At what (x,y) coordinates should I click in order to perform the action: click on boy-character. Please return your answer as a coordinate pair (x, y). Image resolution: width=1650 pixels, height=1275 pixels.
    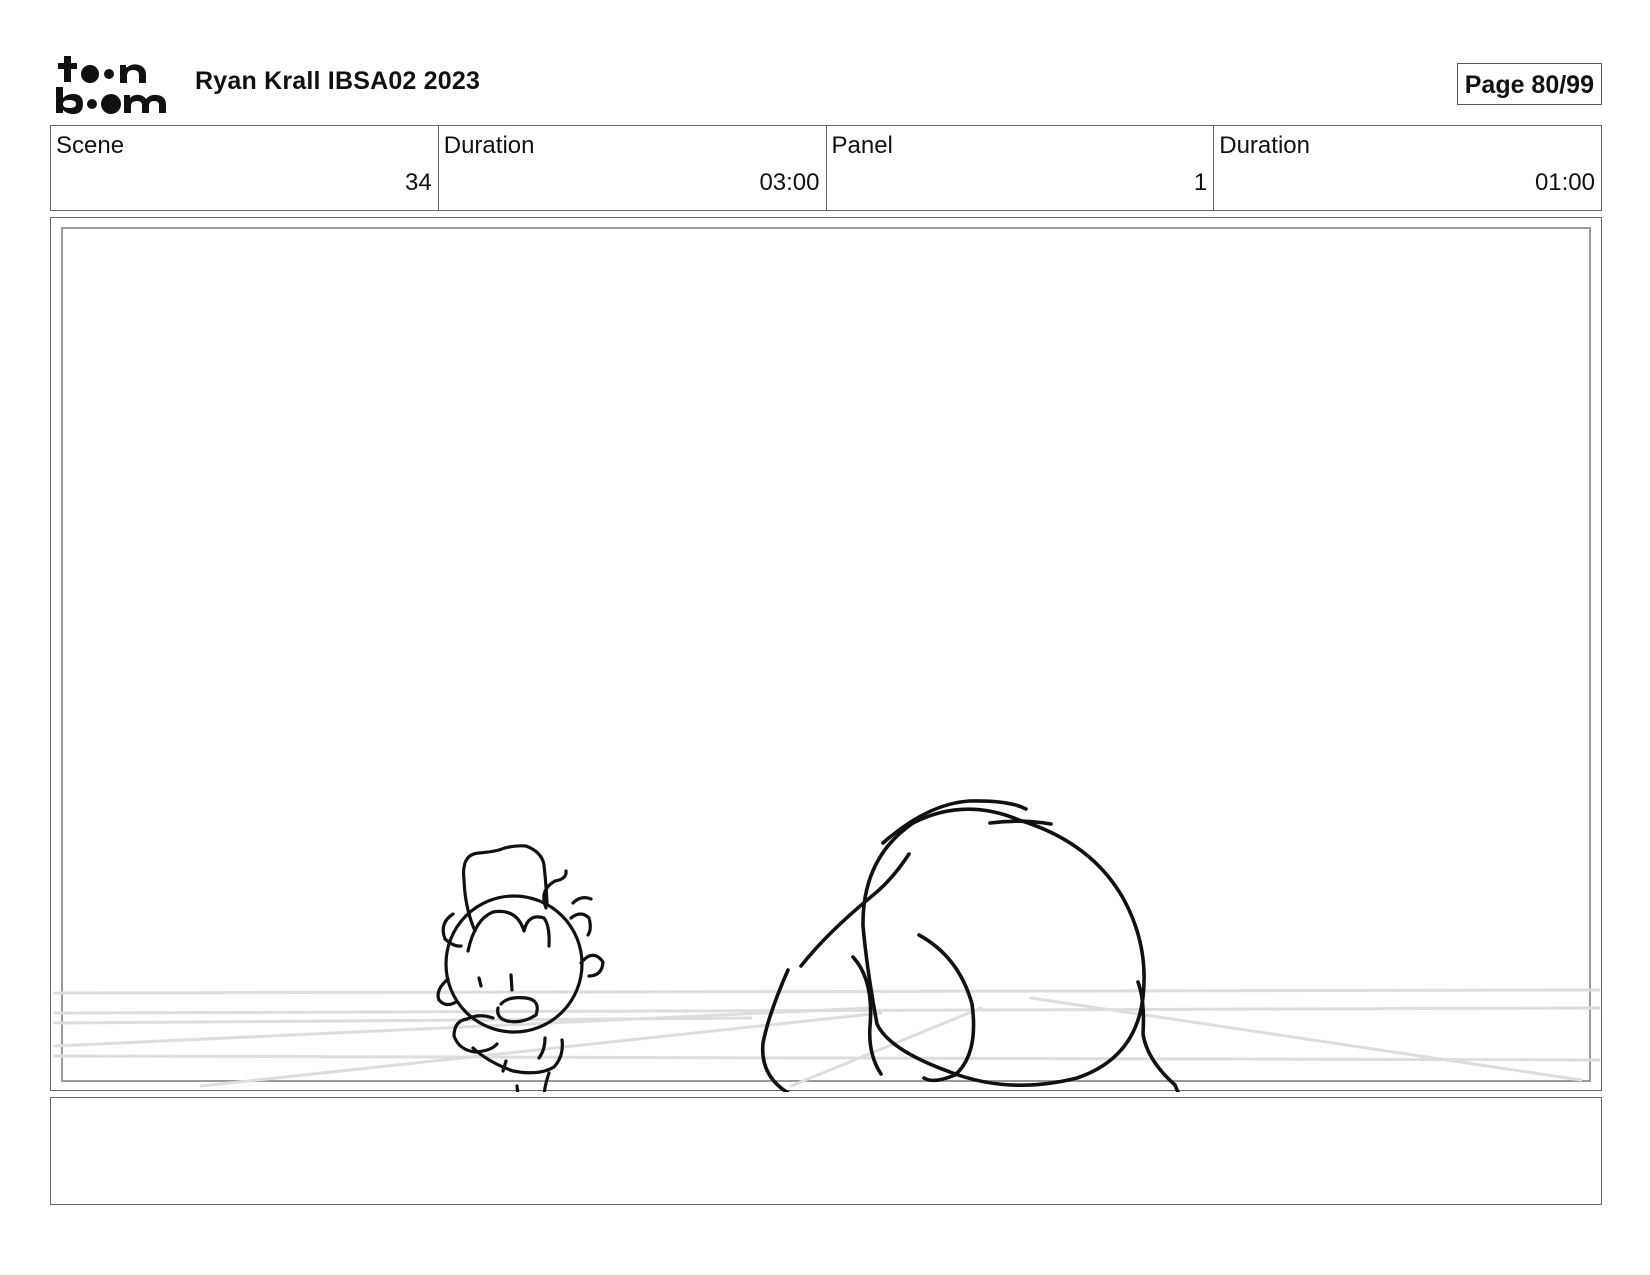
    Looking at the image, I should click on (520, 968).